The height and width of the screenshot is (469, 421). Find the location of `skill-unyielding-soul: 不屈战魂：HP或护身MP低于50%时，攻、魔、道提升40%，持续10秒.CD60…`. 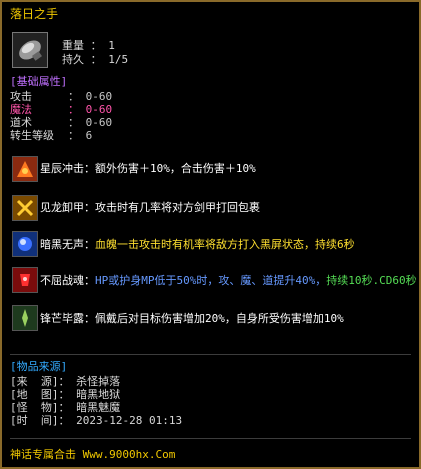

skill-unyielding-soul: 不屈战魂：HP或护身MP低于50%时，攻、魔、道提升40%，持续10秒.CD60… is located at coordinates (228, 280).